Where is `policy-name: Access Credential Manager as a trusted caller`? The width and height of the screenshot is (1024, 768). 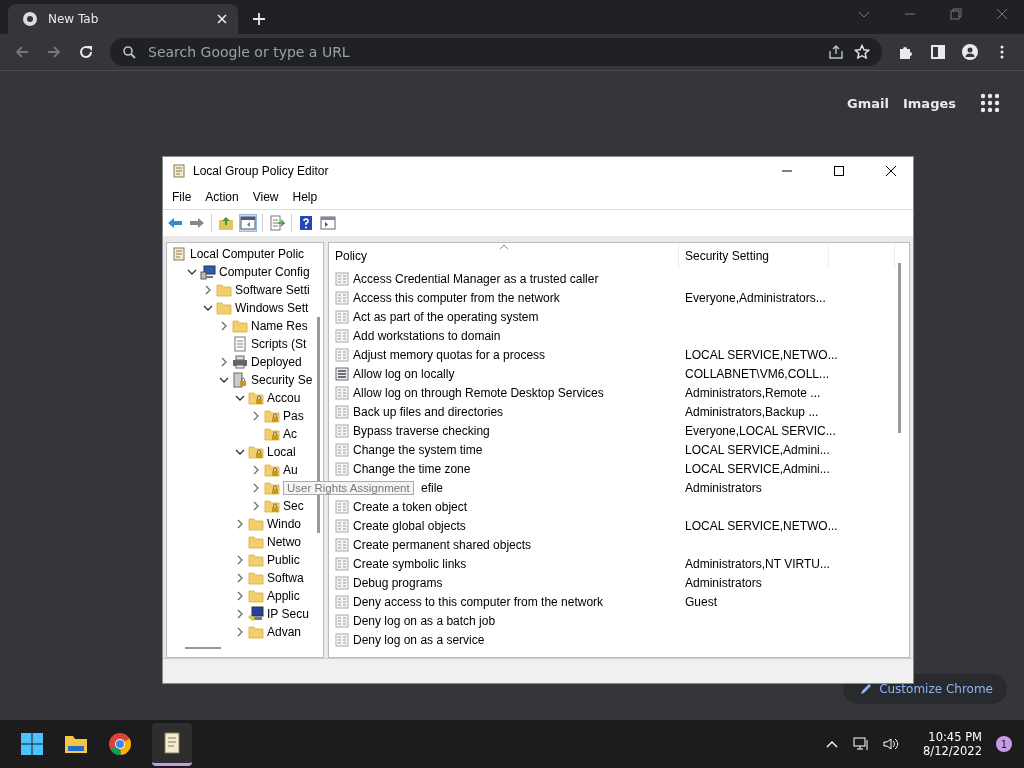 policy-name: Access Credential Manager as a trusted caller is located at coordinates (476, 278).